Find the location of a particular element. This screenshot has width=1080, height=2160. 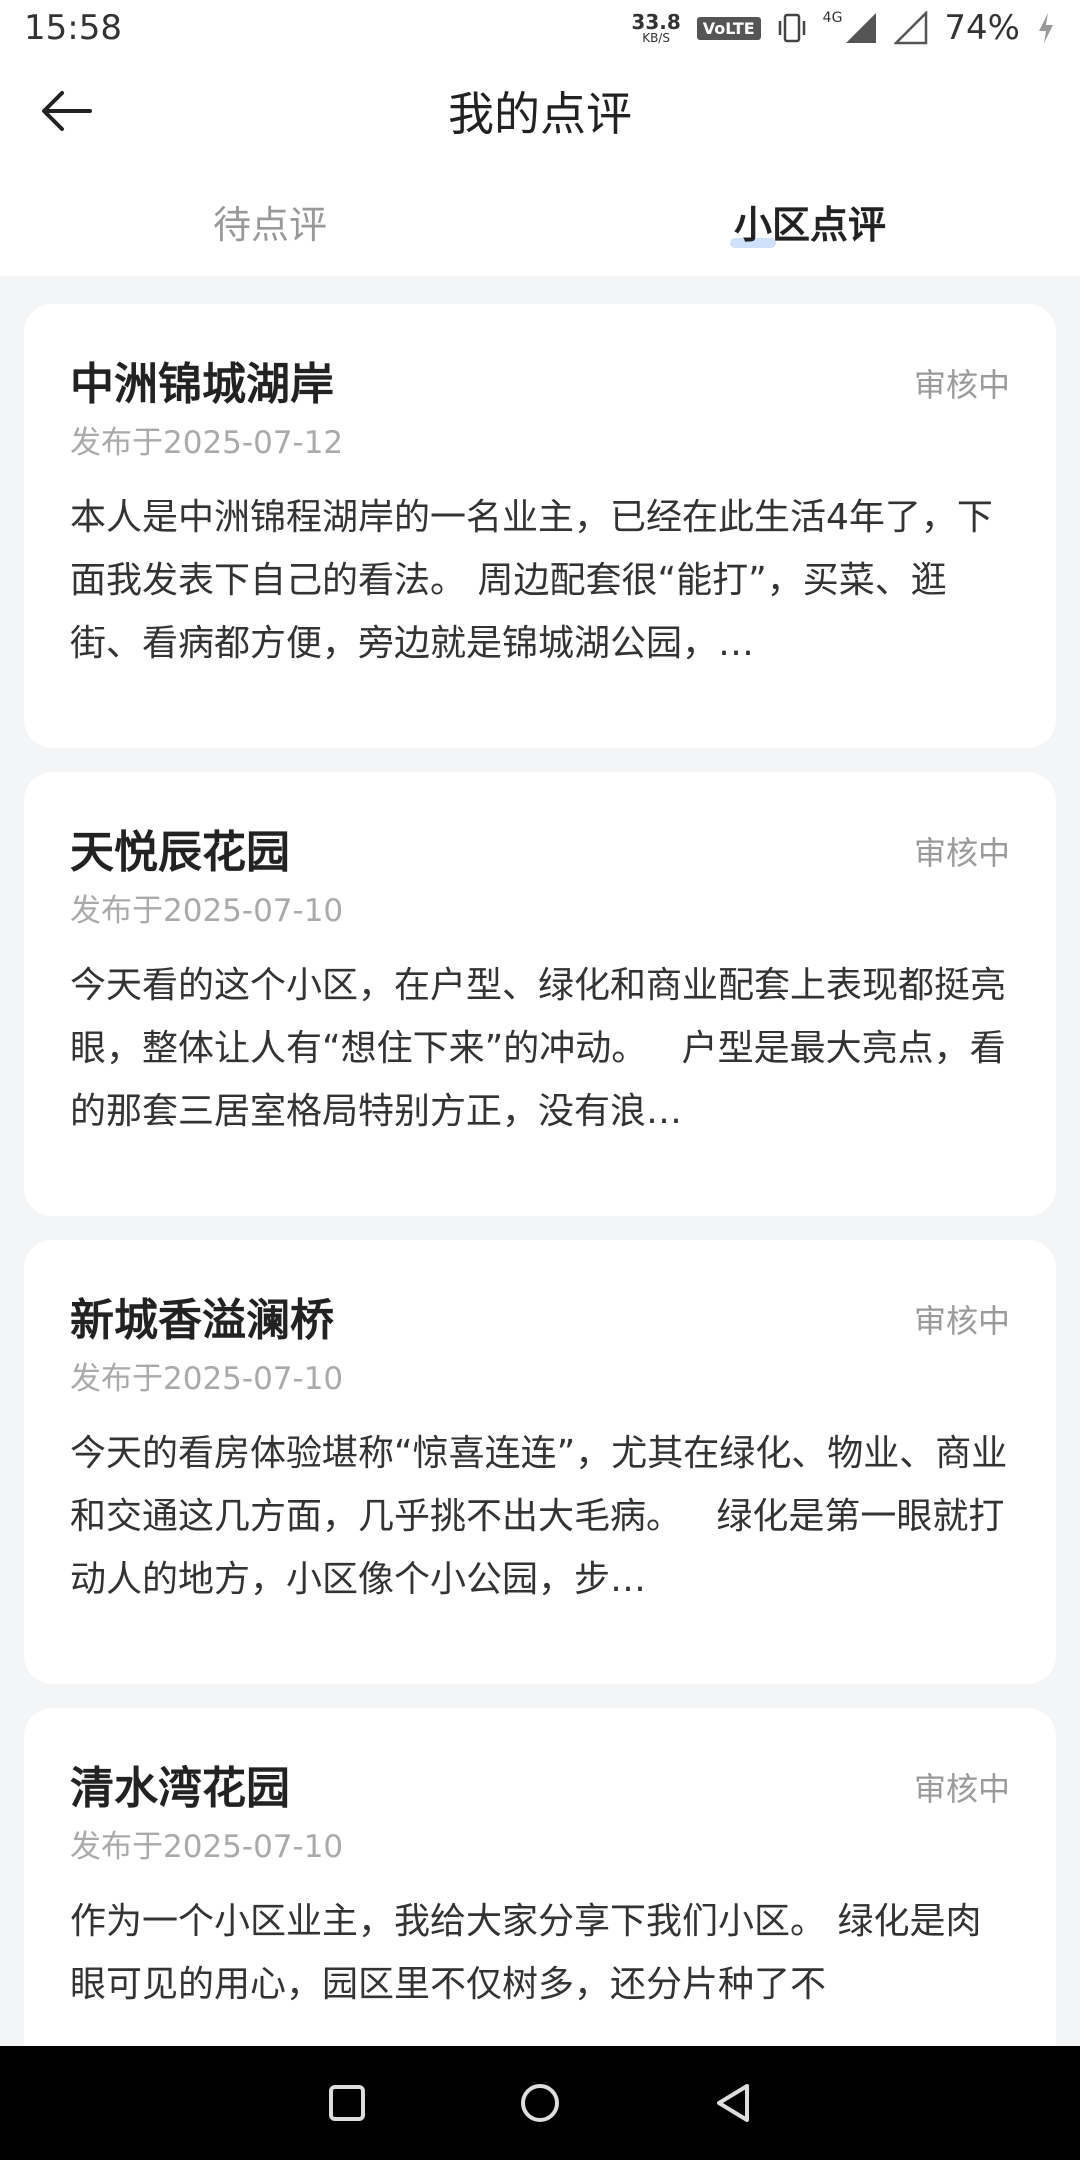

home-button is located at coordinates (540, 2103).